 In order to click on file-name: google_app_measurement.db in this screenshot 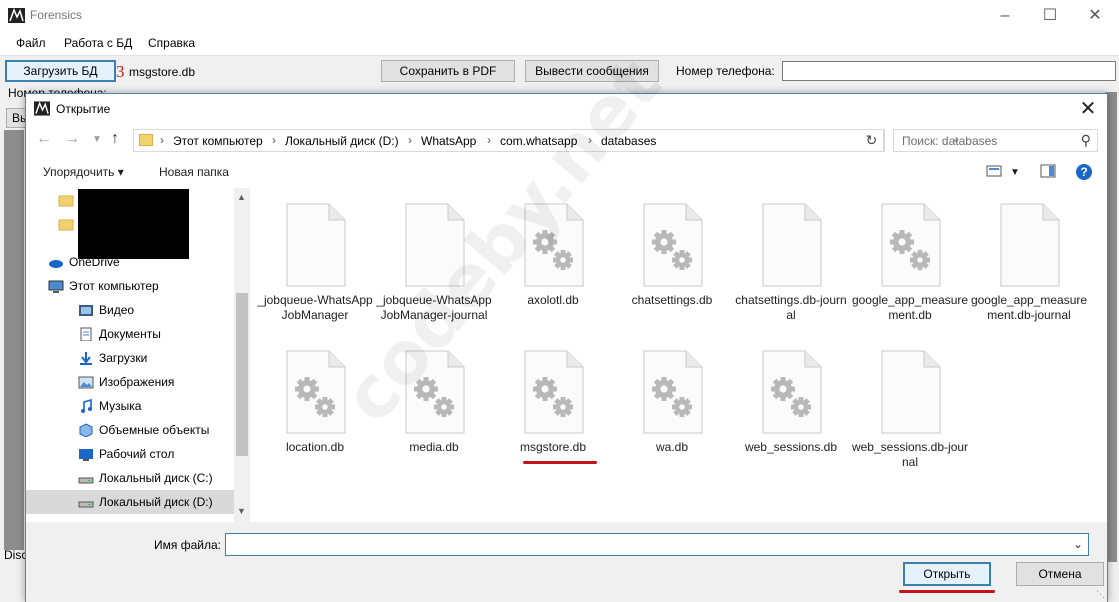, I will do `click(910, 307)`.